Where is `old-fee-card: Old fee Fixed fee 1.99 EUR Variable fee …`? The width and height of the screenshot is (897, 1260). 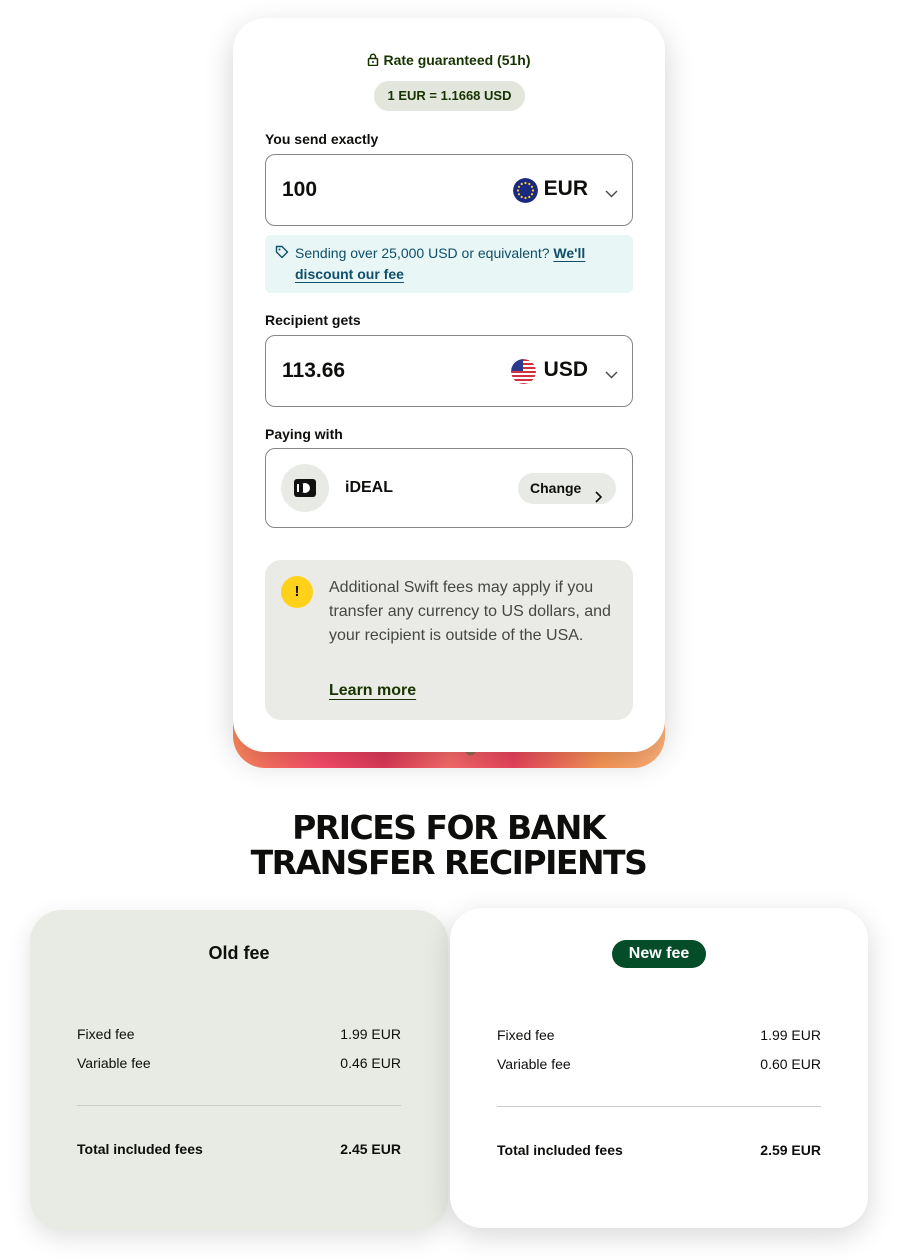 old-fee-card: Old fee Fixed fee 1.99 EUR Variable fee … is located at coordinates (239, 1070).